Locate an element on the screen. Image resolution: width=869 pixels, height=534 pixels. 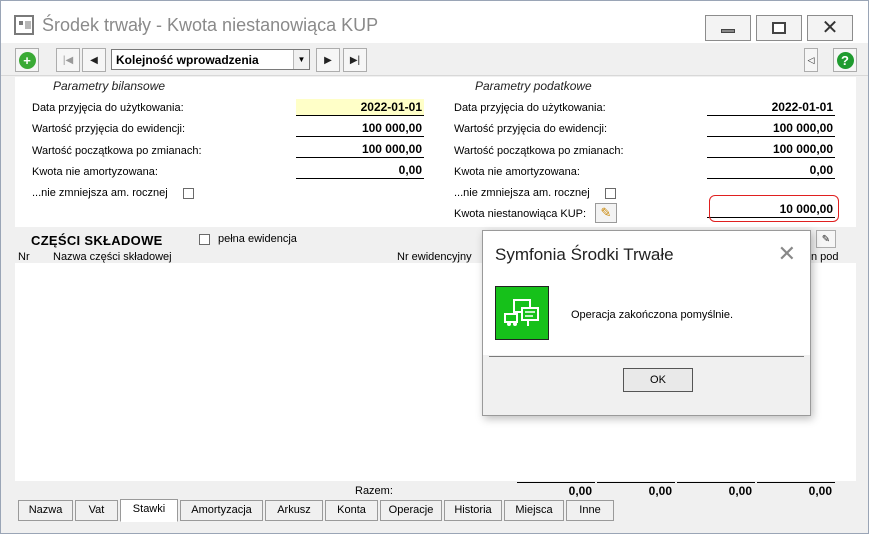
bil-annual-checkbox is located at coordinates (188, 193).